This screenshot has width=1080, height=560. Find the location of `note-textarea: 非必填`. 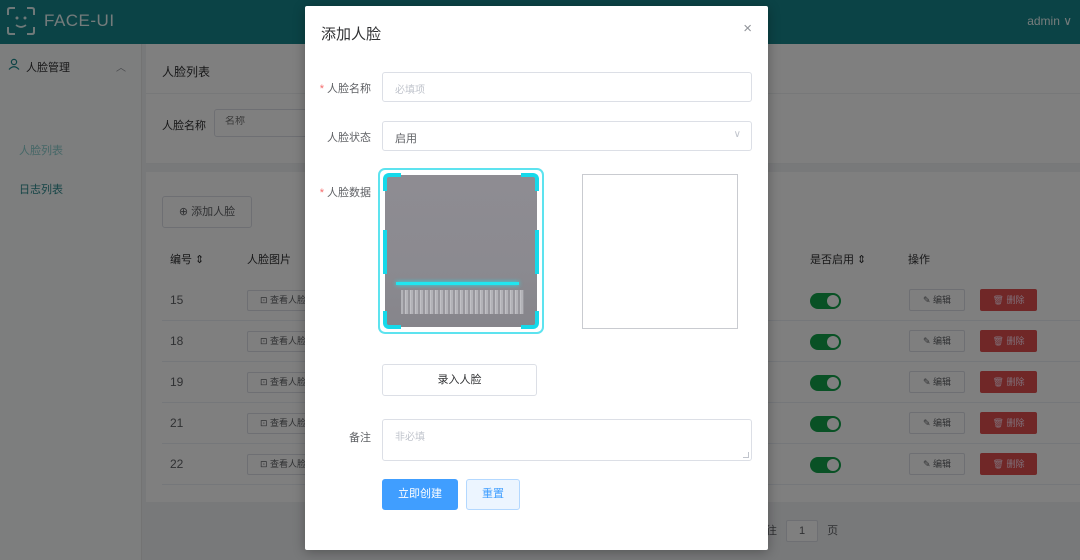

note-textarea: 非必填 is located at coordinates (567, 440).